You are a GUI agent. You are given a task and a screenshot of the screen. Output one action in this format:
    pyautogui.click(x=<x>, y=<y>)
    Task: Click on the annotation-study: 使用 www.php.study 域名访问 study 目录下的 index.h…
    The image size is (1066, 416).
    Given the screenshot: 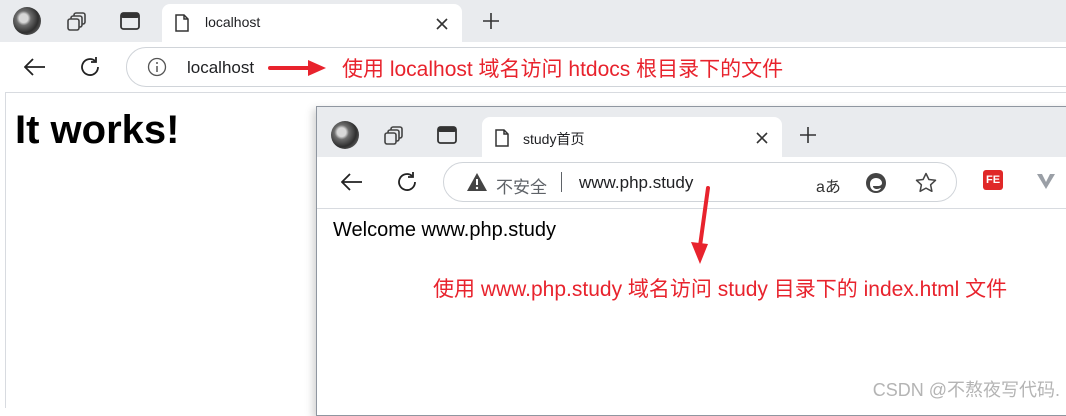 What is the action you would take?
    pyautogui.click(x=720, y=289)
    